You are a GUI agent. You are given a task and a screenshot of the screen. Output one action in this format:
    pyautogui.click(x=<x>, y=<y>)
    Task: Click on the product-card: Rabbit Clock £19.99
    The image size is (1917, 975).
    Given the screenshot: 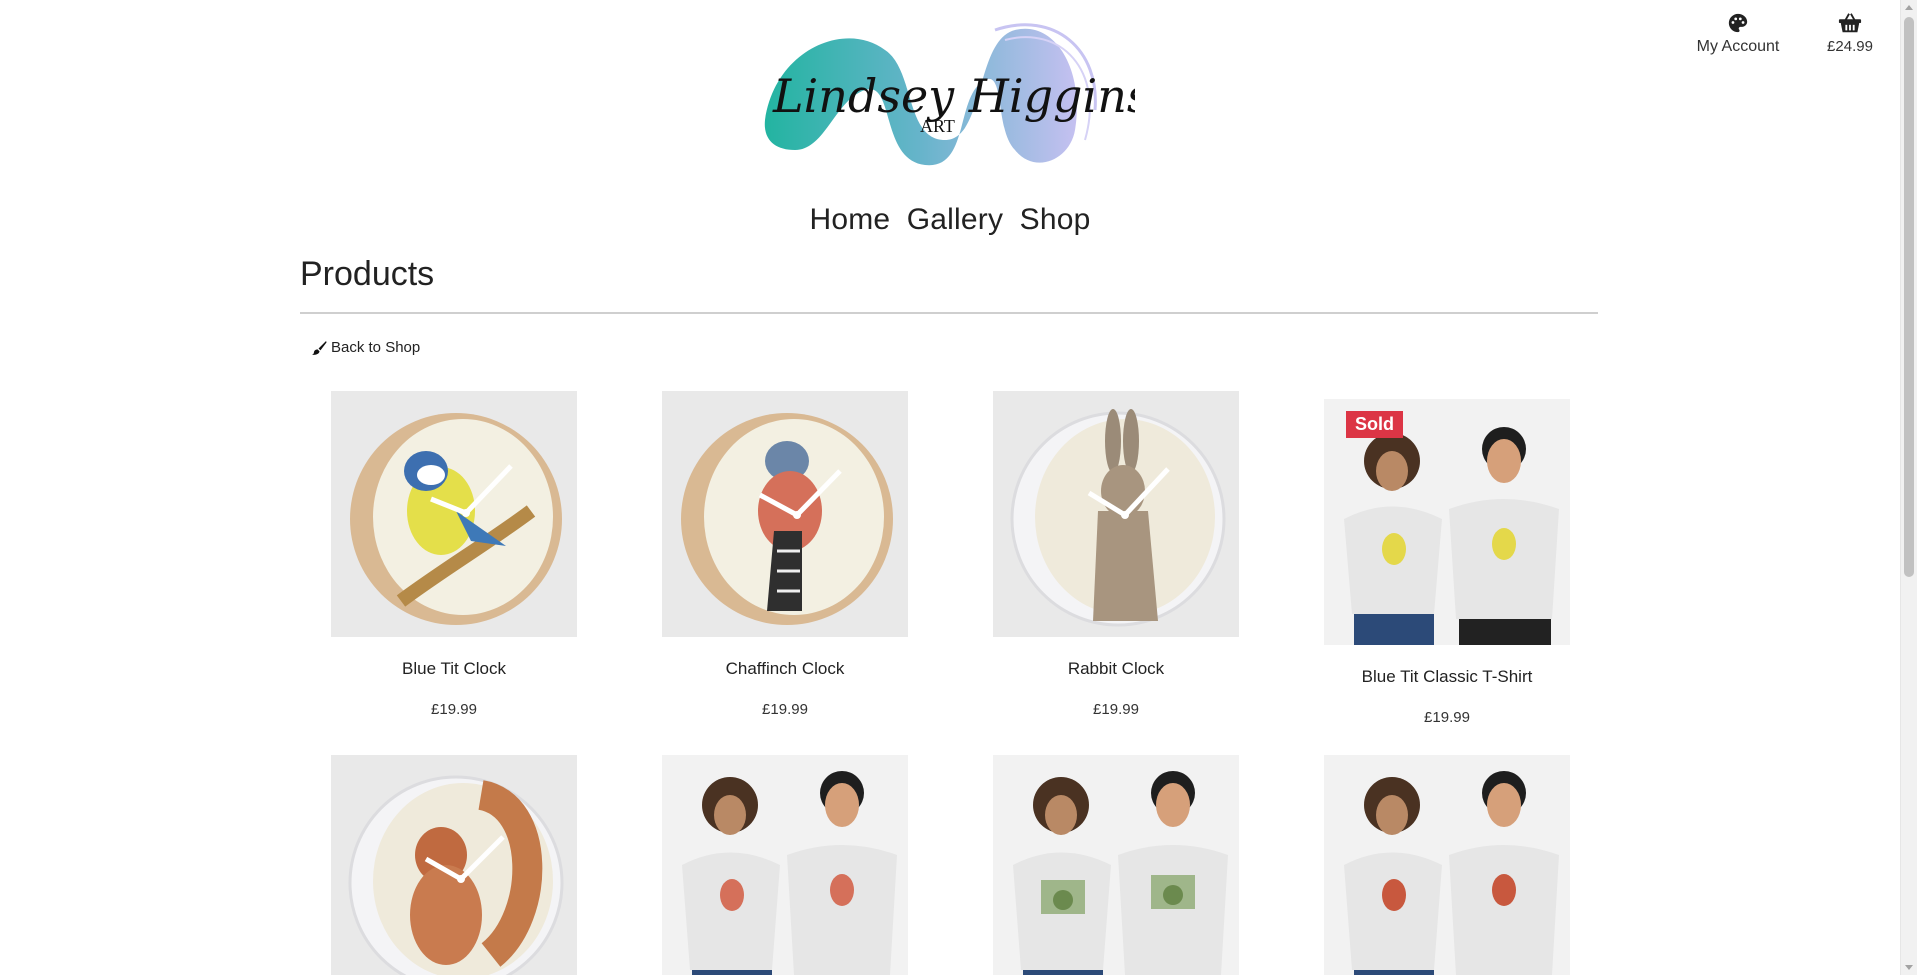 What is the action you would take?
    pyautogui.click(x=1116, y=554)
    